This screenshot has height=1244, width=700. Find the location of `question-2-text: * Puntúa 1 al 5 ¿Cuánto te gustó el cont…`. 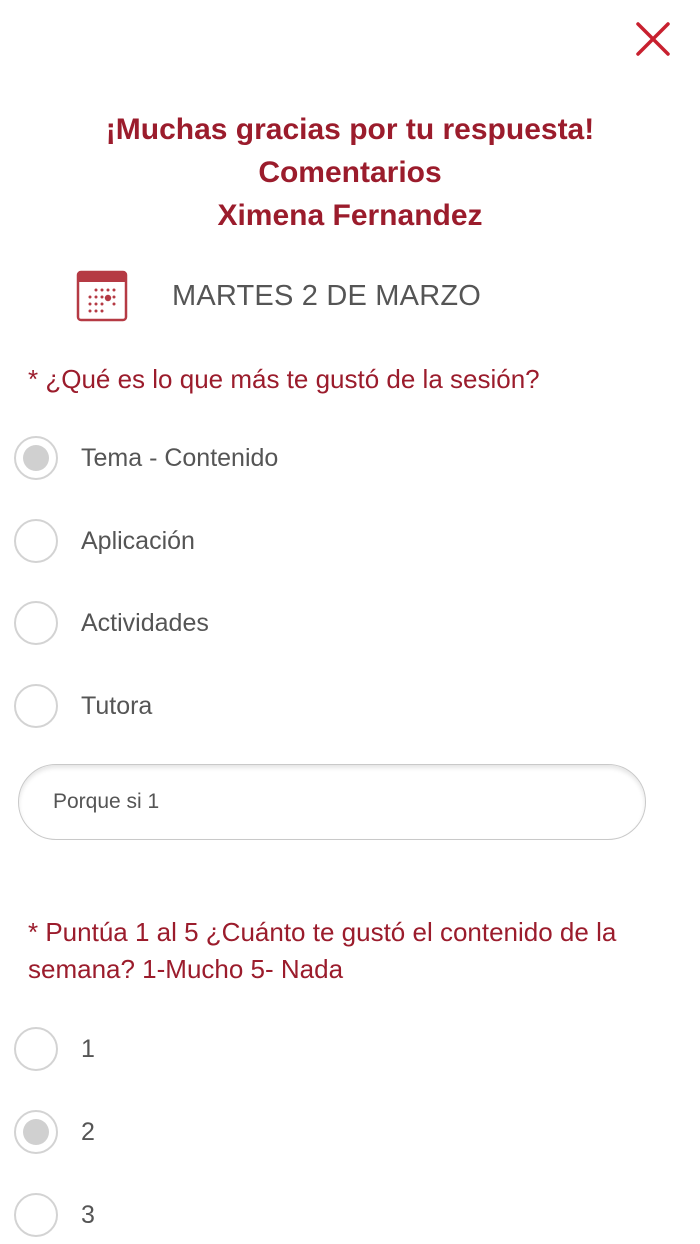

question-2-text: * Puntúa 1 al 5 ¿Cuánto te gustó el cont… is located at coordinates (322, 950).